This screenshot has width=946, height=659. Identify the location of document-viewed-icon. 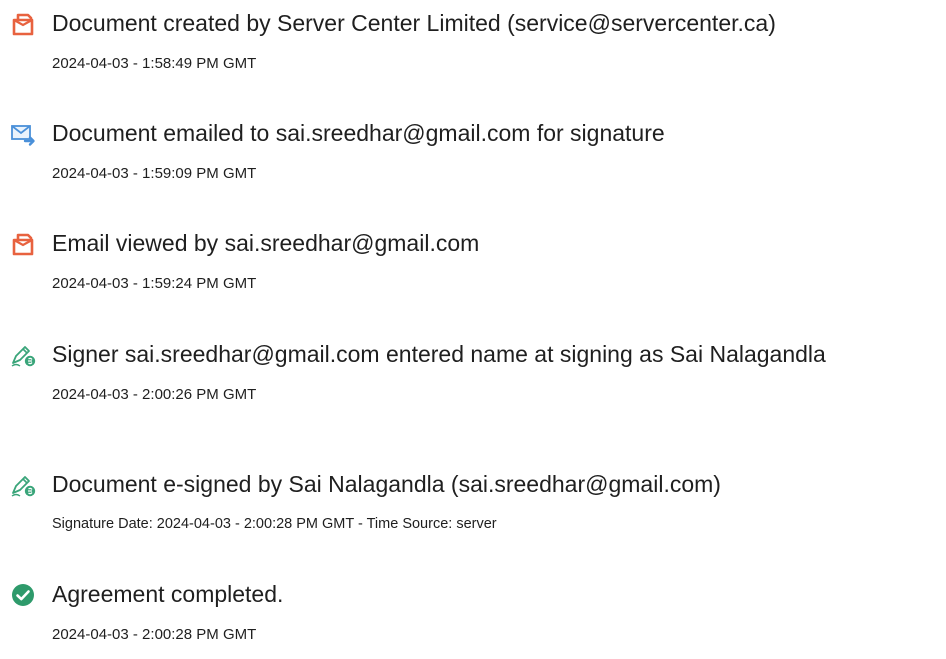
(23, 244).